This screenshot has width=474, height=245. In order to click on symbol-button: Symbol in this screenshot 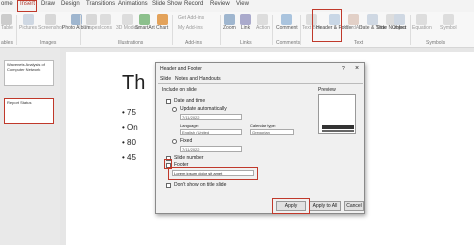, I will do `click(448, 23)`.